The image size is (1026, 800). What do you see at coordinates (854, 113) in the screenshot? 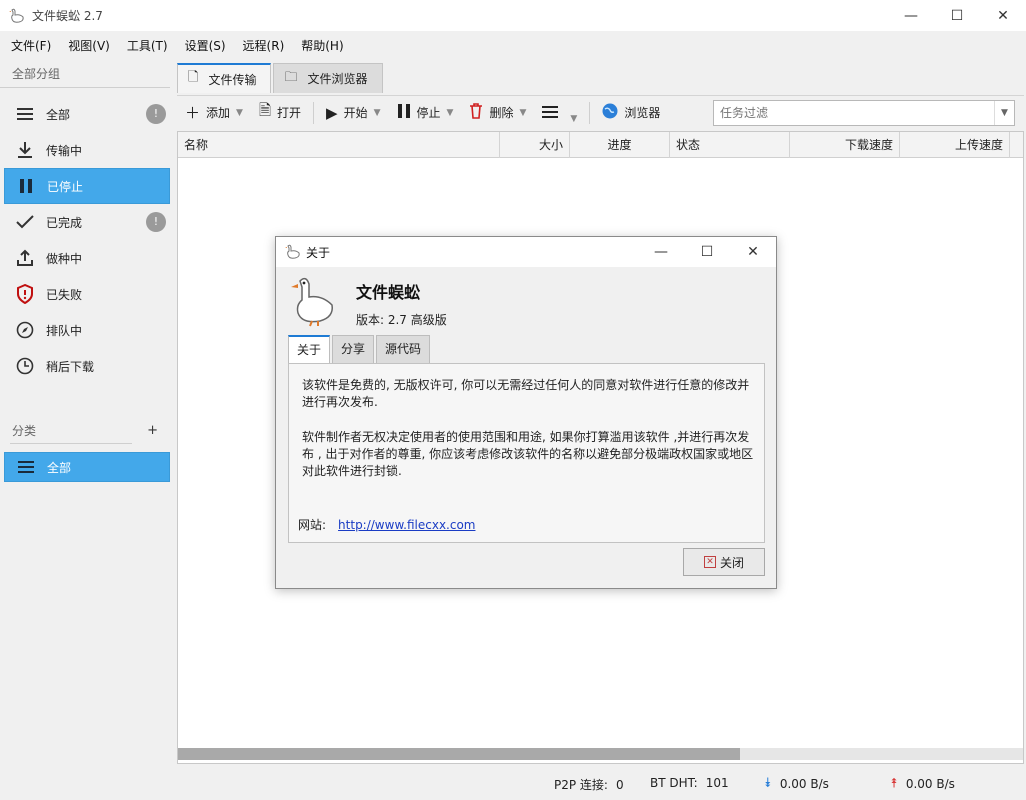
I see `task-filter-input` at bounding box center [854, 113].